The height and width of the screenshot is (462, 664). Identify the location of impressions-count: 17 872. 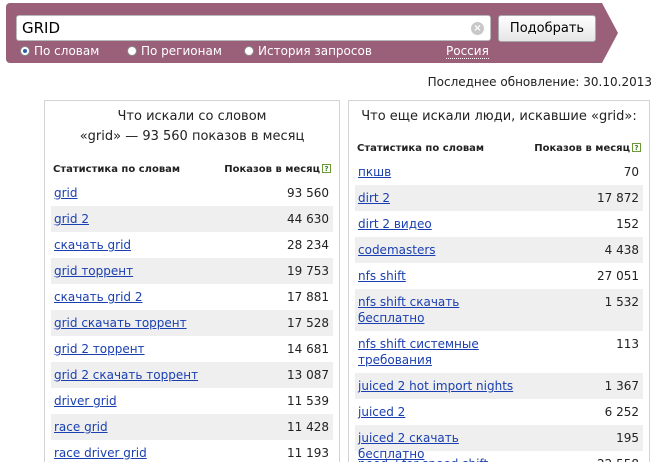
(618, 198).